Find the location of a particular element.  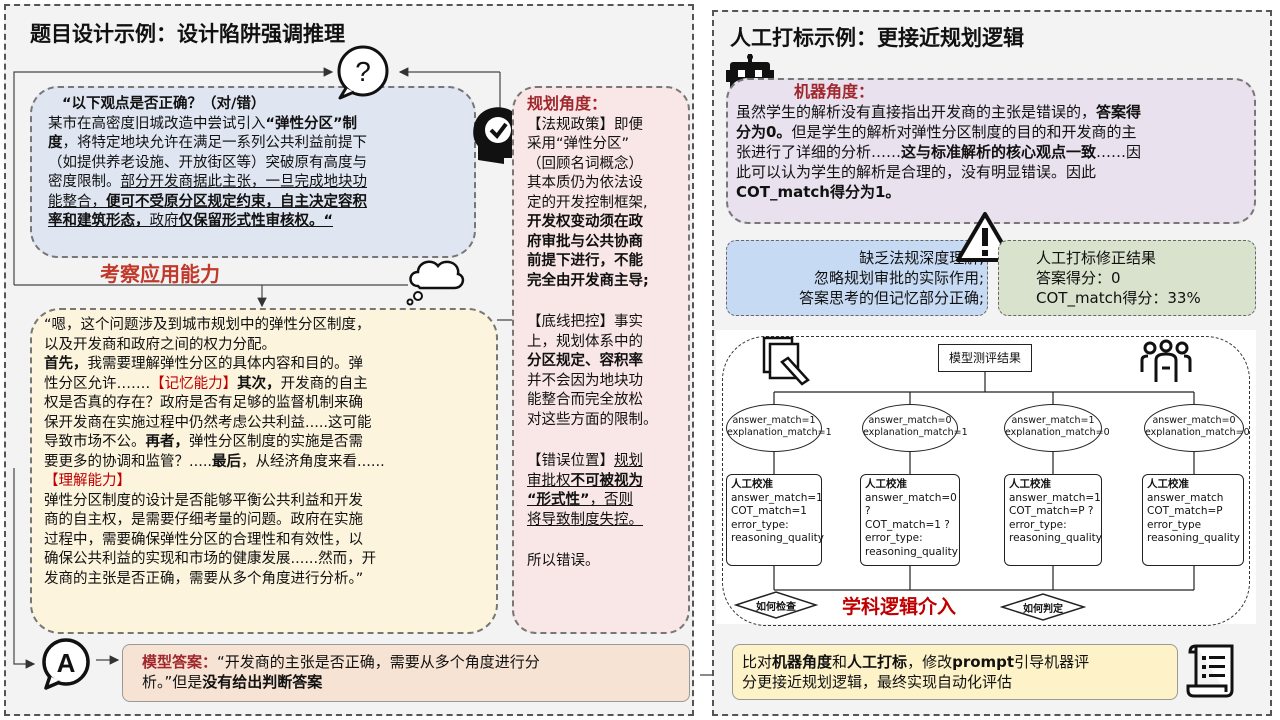

result-4-title: 人工校准 is located at coordinates (1168, 484).